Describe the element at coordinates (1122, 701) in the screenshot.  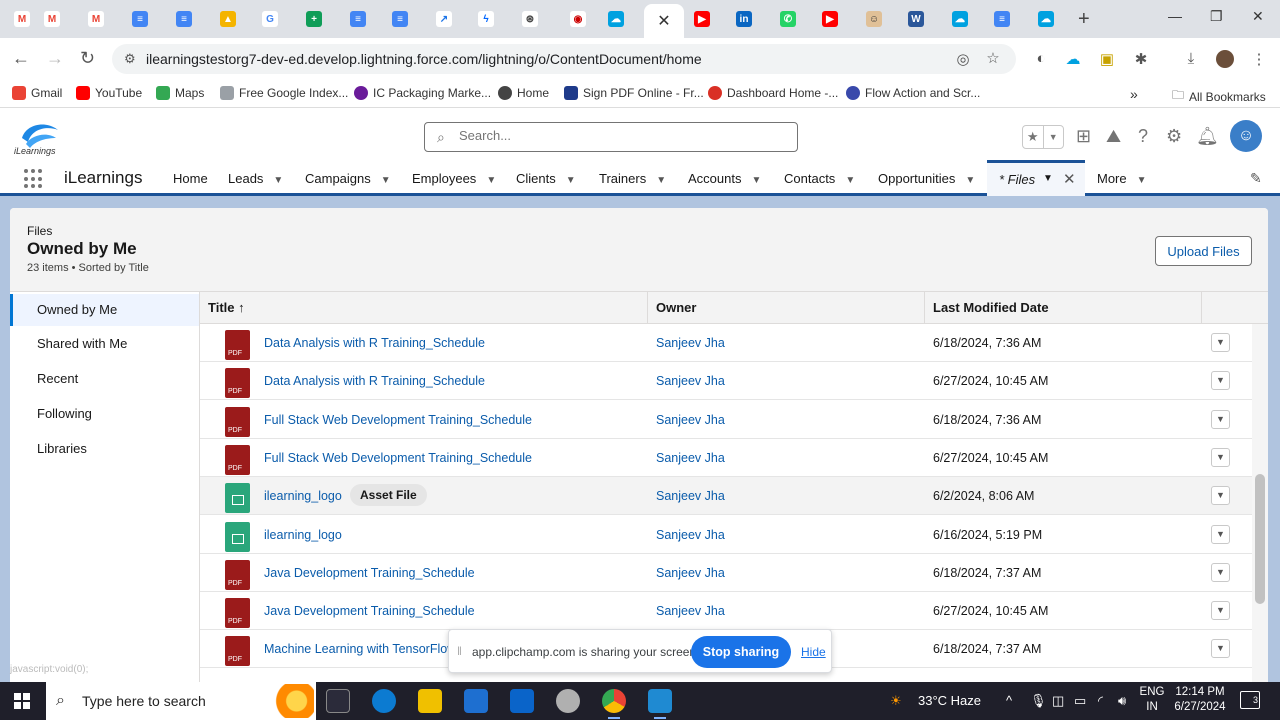
I see `volume-icon: 🔊︎` at that location.